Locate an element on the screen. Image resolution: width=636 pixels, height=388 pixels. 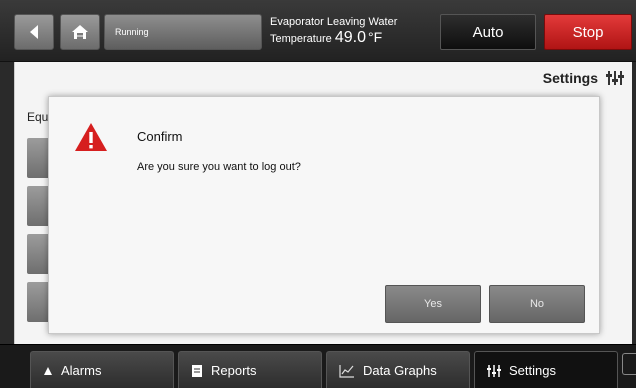
home-icon is located at coordinates (80, 32).